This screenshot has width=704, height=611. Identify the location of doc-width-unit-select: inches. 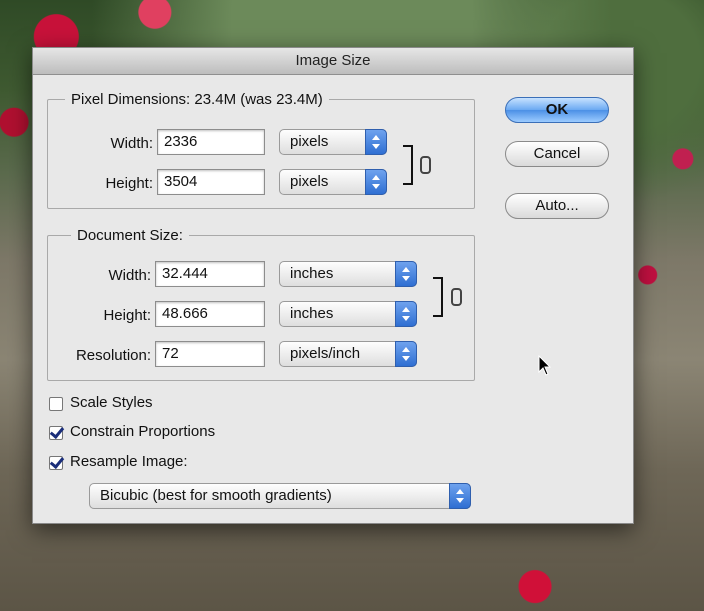
(348, 274).